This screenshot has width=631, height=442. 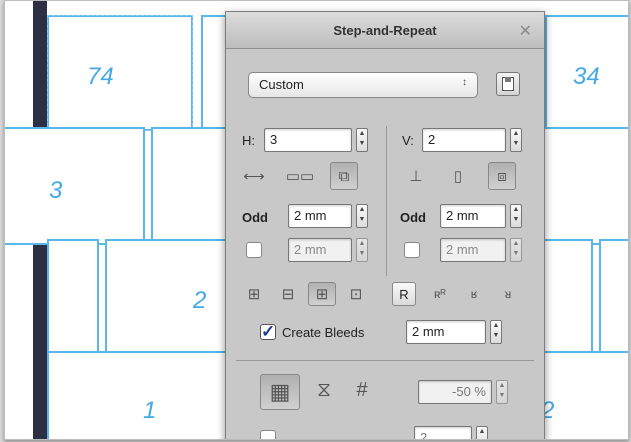 I want to click on h-even-stepper: ▲ ▼, so click(x=362, y=250).